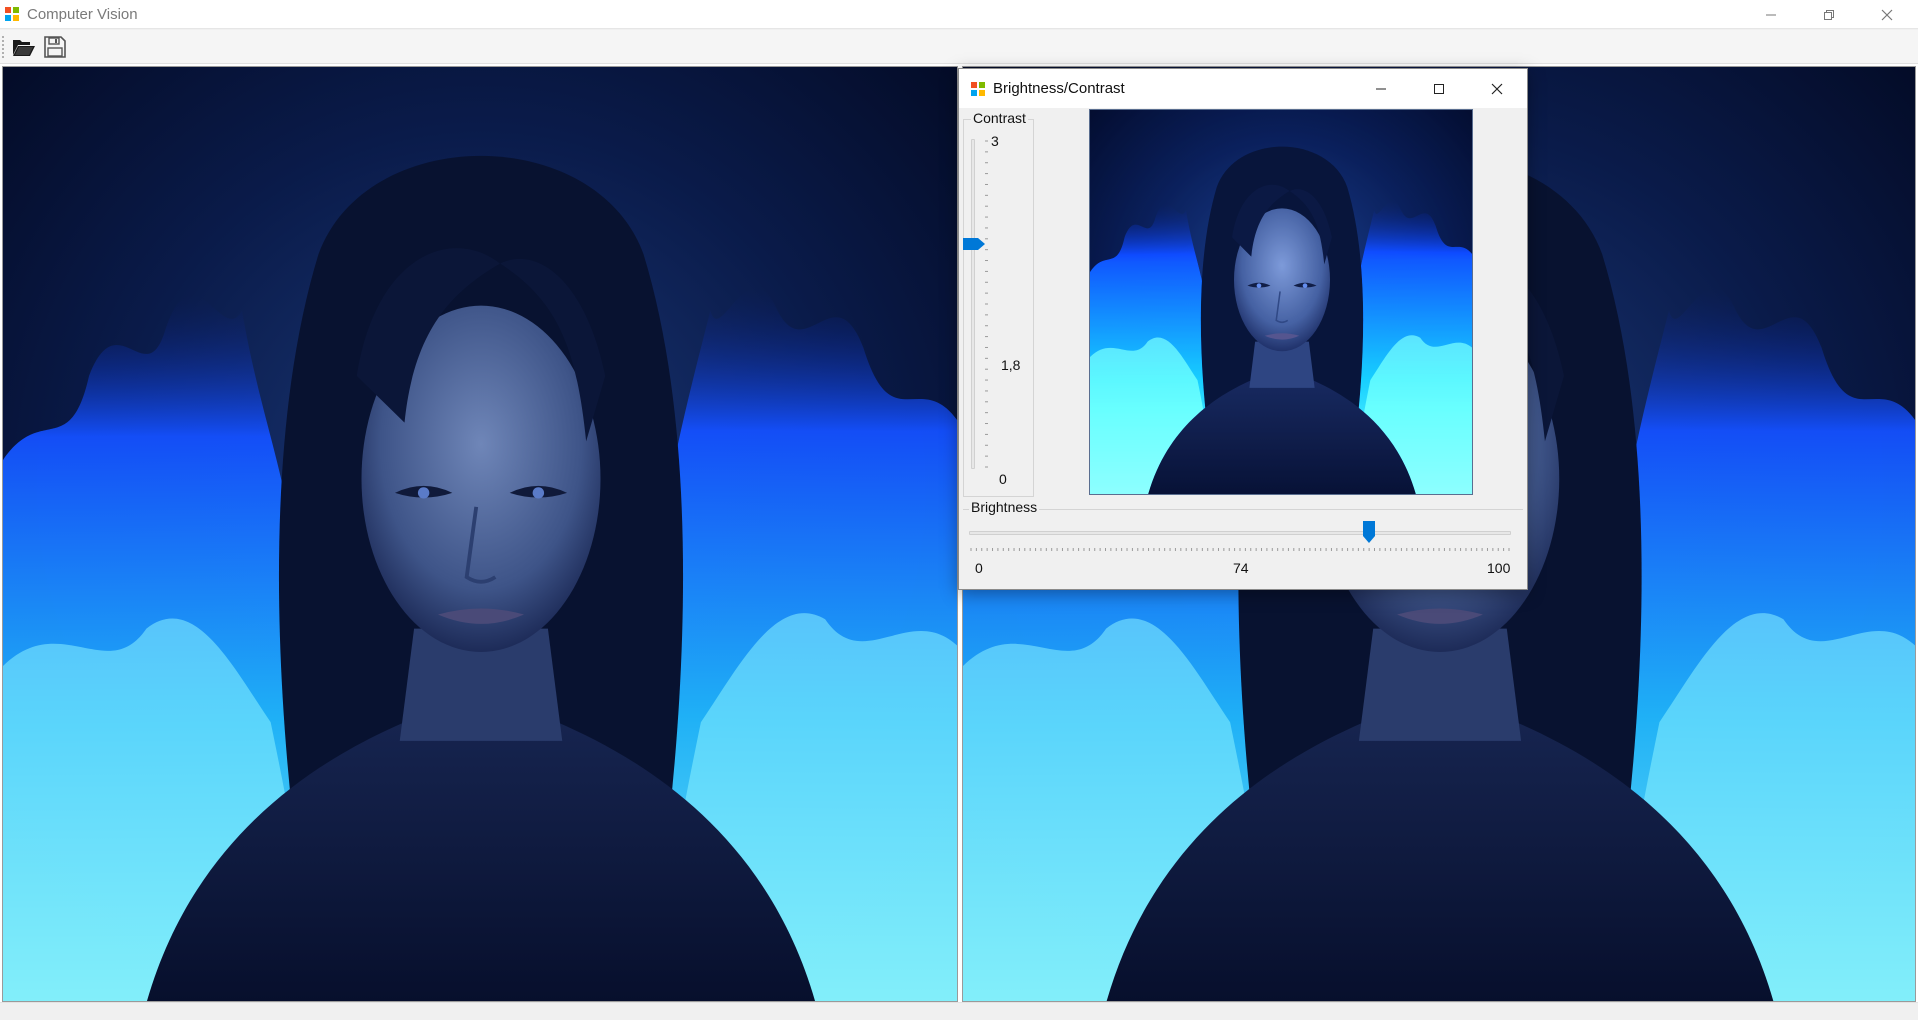 The width and height of the screenshot is (1918, 1020). I want to click on minimize-button, so click(1771, 14).